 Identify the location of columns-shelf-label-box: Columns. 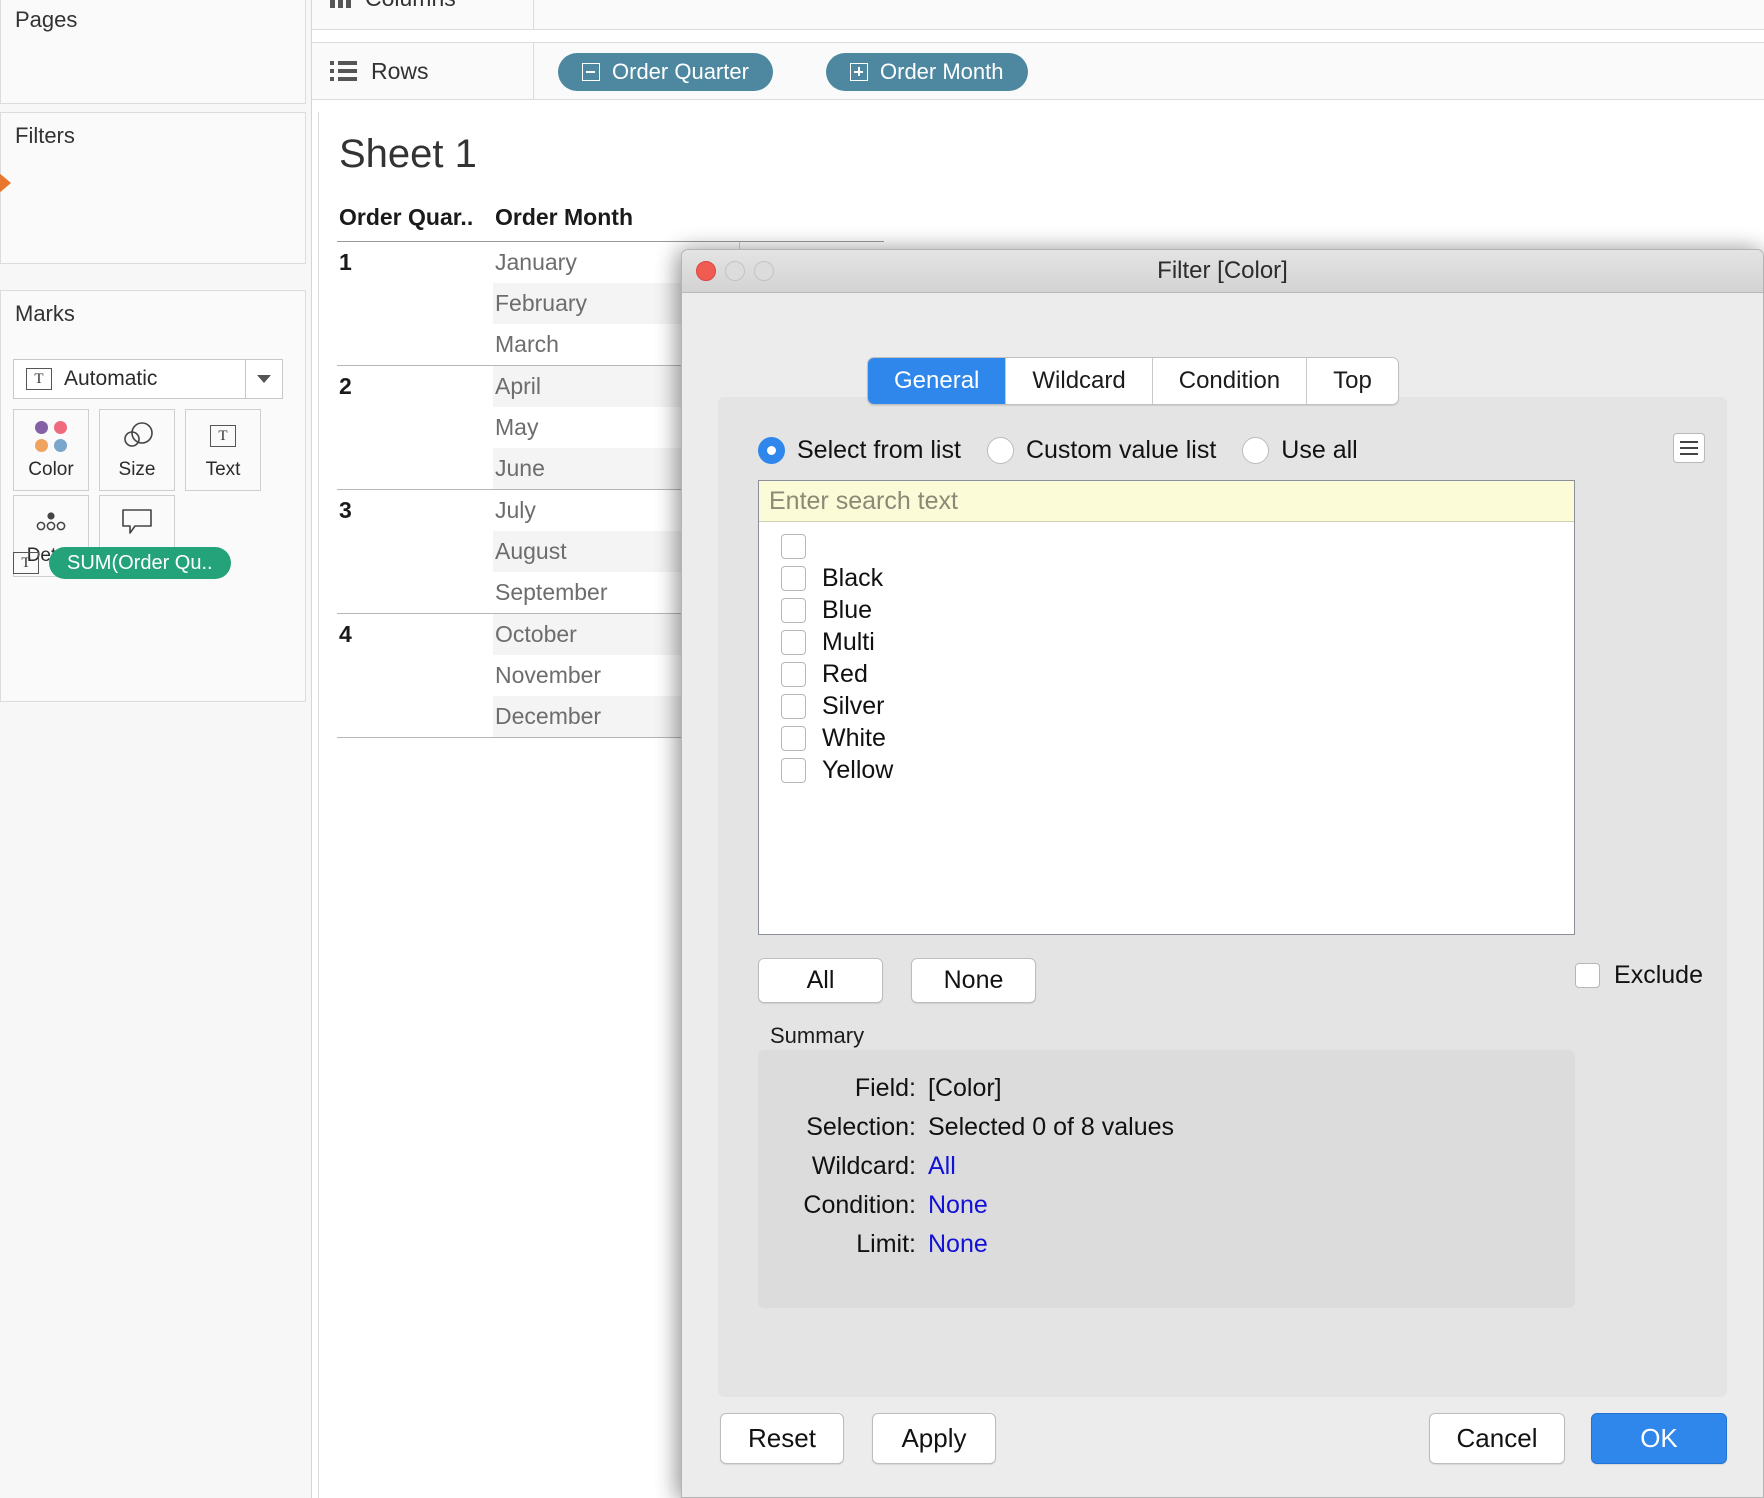
(423, 14).